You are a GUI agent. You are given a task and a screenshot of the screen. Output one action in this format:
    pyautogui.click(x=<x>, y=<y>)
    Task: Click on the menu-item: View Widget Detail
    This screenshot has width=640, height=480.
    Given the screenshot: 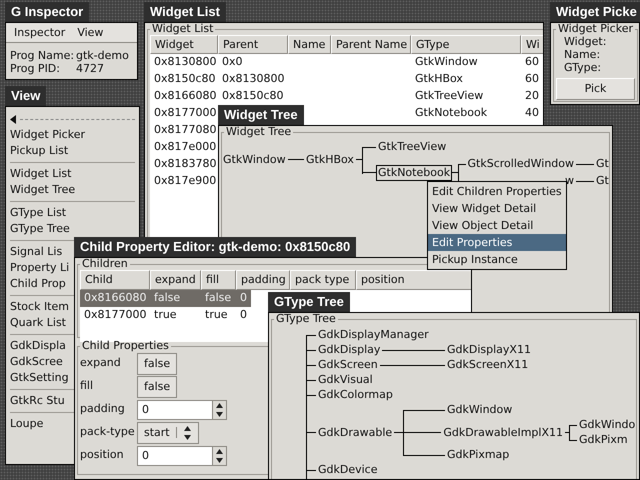 What is the action you would take?
    pyautogui.click(x=497, y=208)
    